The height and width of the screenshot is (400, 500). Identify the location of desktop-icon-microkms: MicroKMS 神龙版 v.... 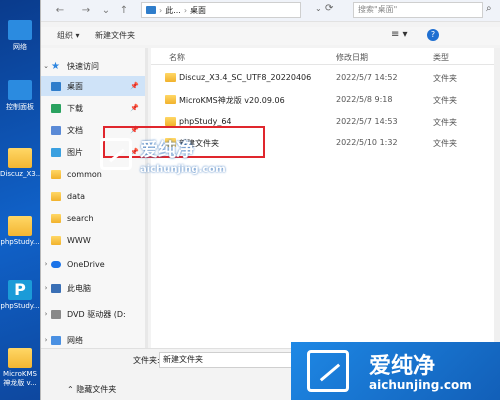
(20, 368).